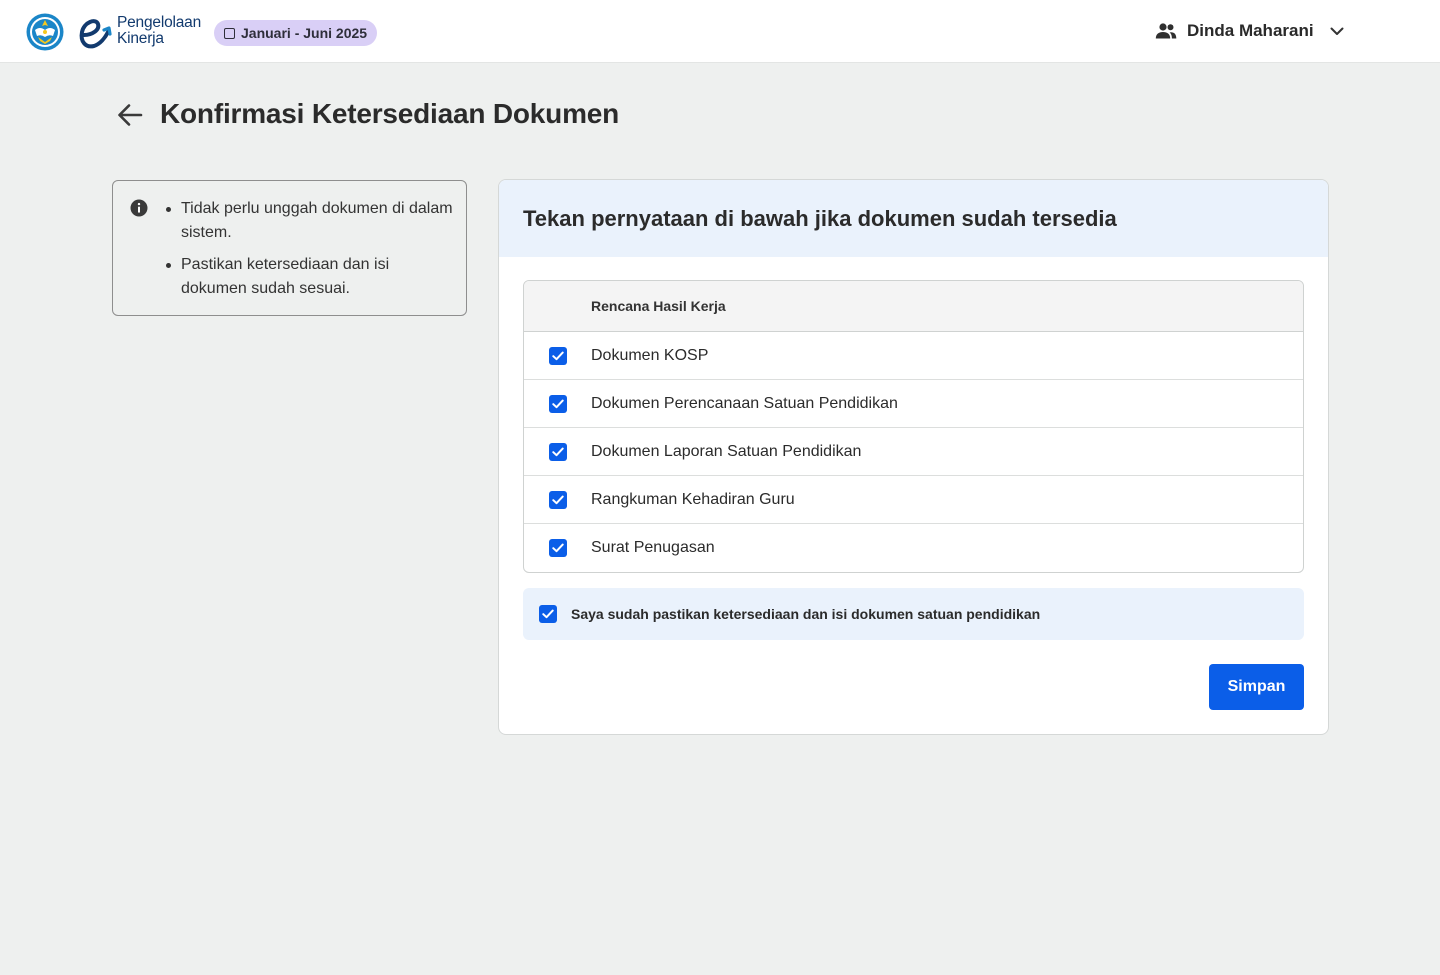  What do you see at coordinates (650, 355) in the screenshot?
I see `document-label: Dokumen KOSP` at bounding box center [650, 355].